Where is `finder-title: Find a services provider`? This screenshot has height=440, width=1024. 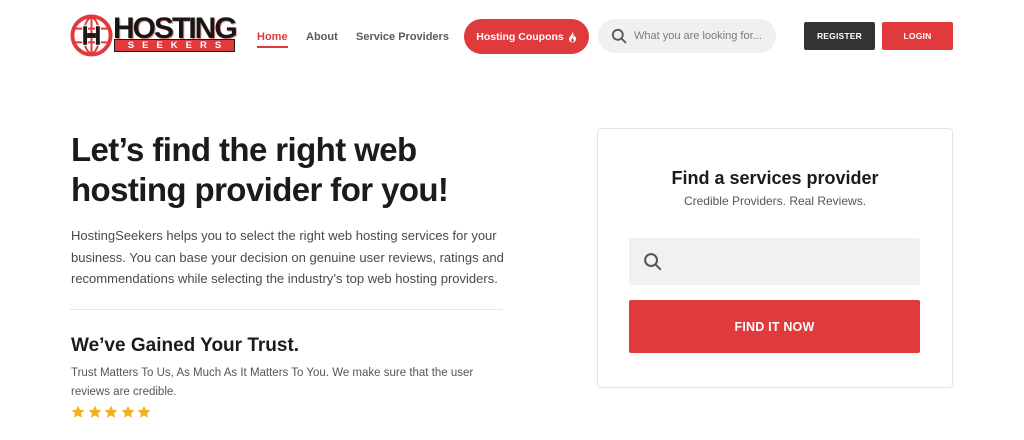 finder-title: Find a services provider is located at coordinates (775, 178).